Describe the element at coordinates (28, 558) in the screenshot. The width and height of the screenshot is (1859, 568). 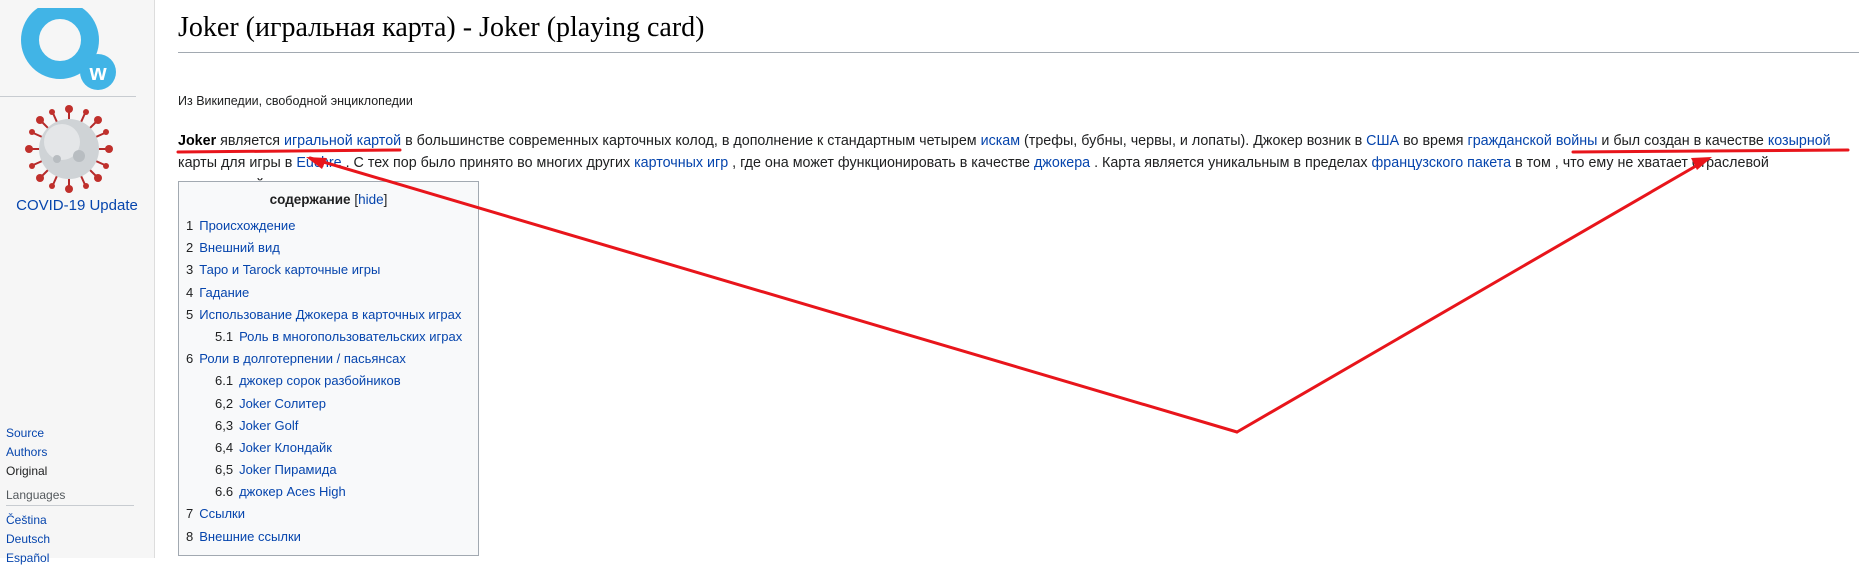
I see `language-link-es: Español` at that location.